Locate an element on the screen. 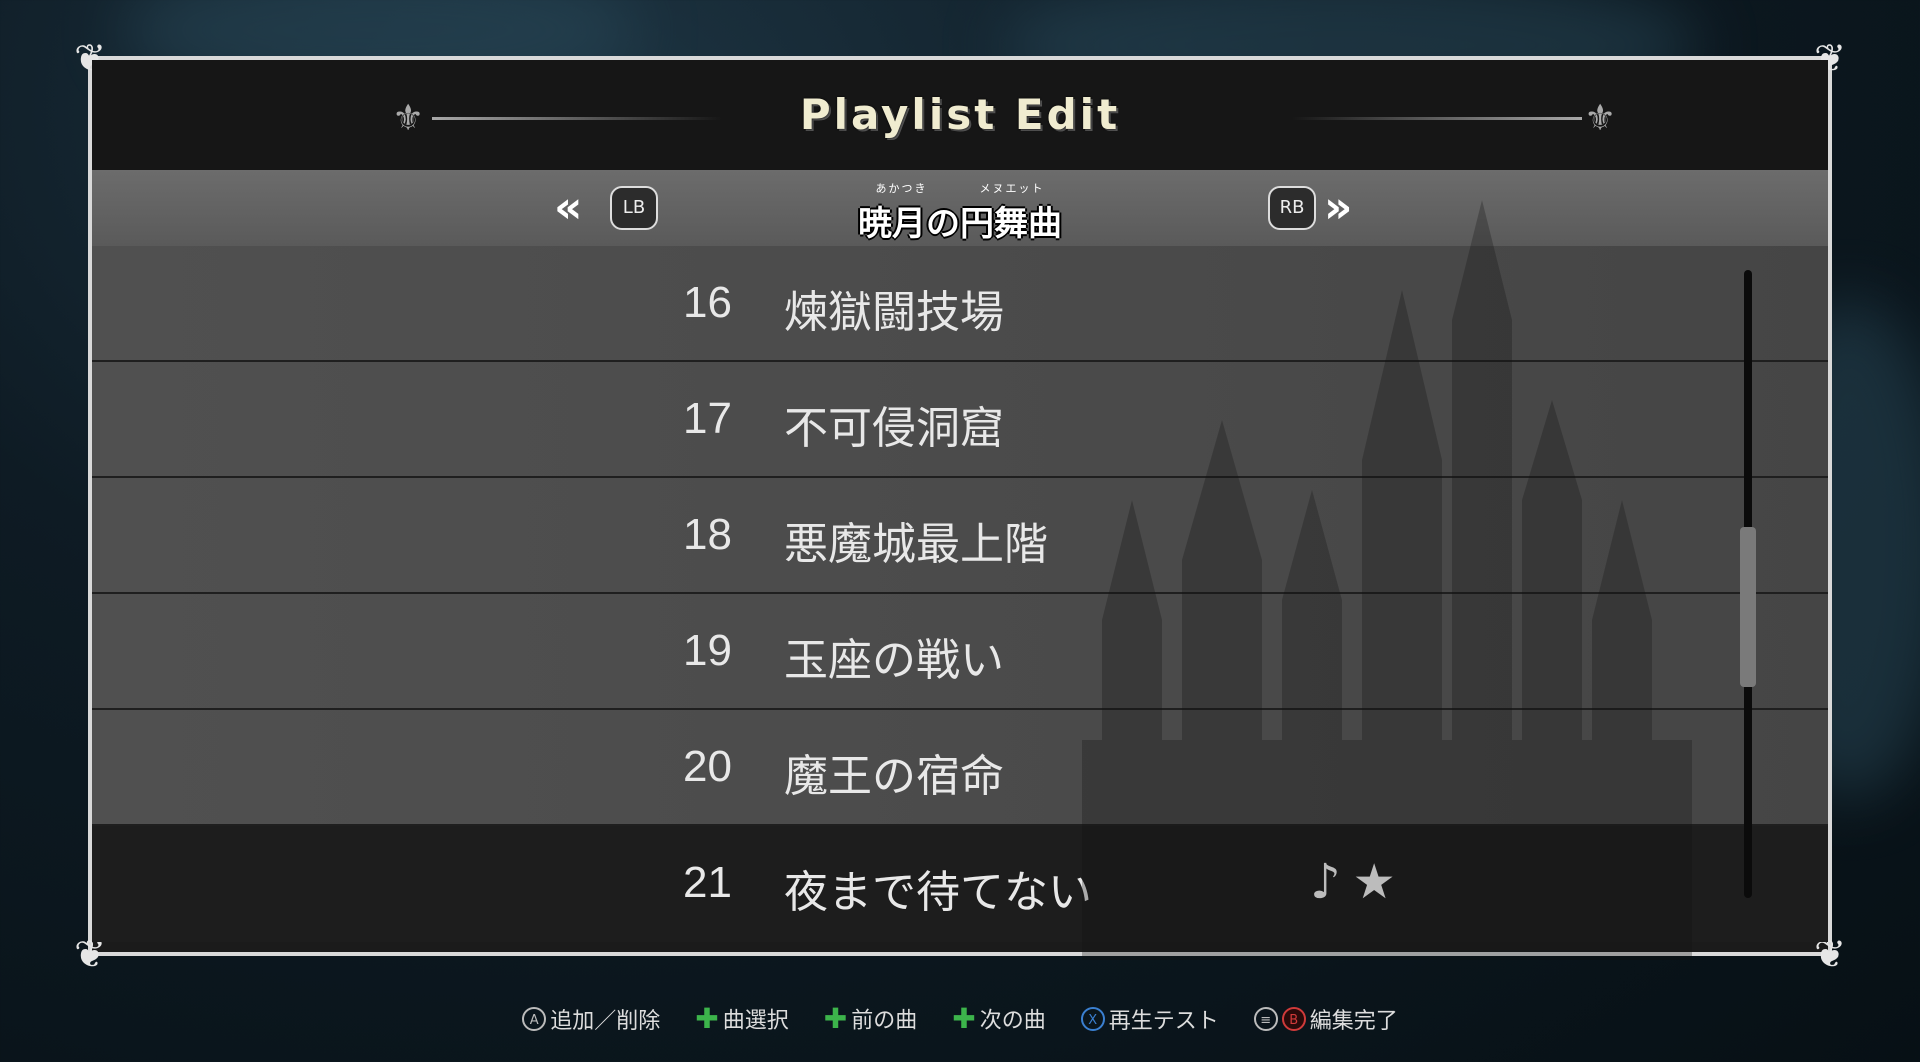 This screenshot has height=1062, width=1920. hint-prev-song: ✚ 前の曲 is located at coordinates (870, 1018).